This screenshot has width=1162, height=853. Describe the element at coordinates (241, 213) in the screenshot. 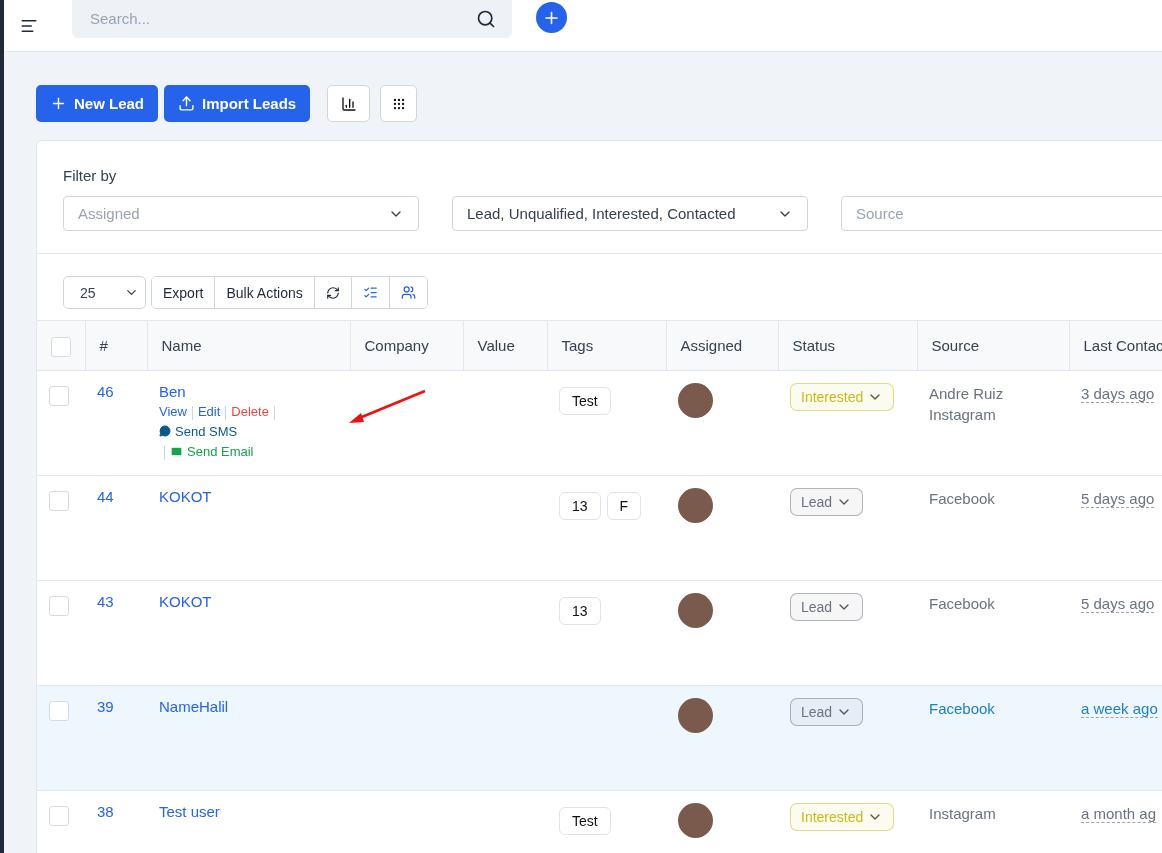

I see `filter-select: Assigned` at that location.